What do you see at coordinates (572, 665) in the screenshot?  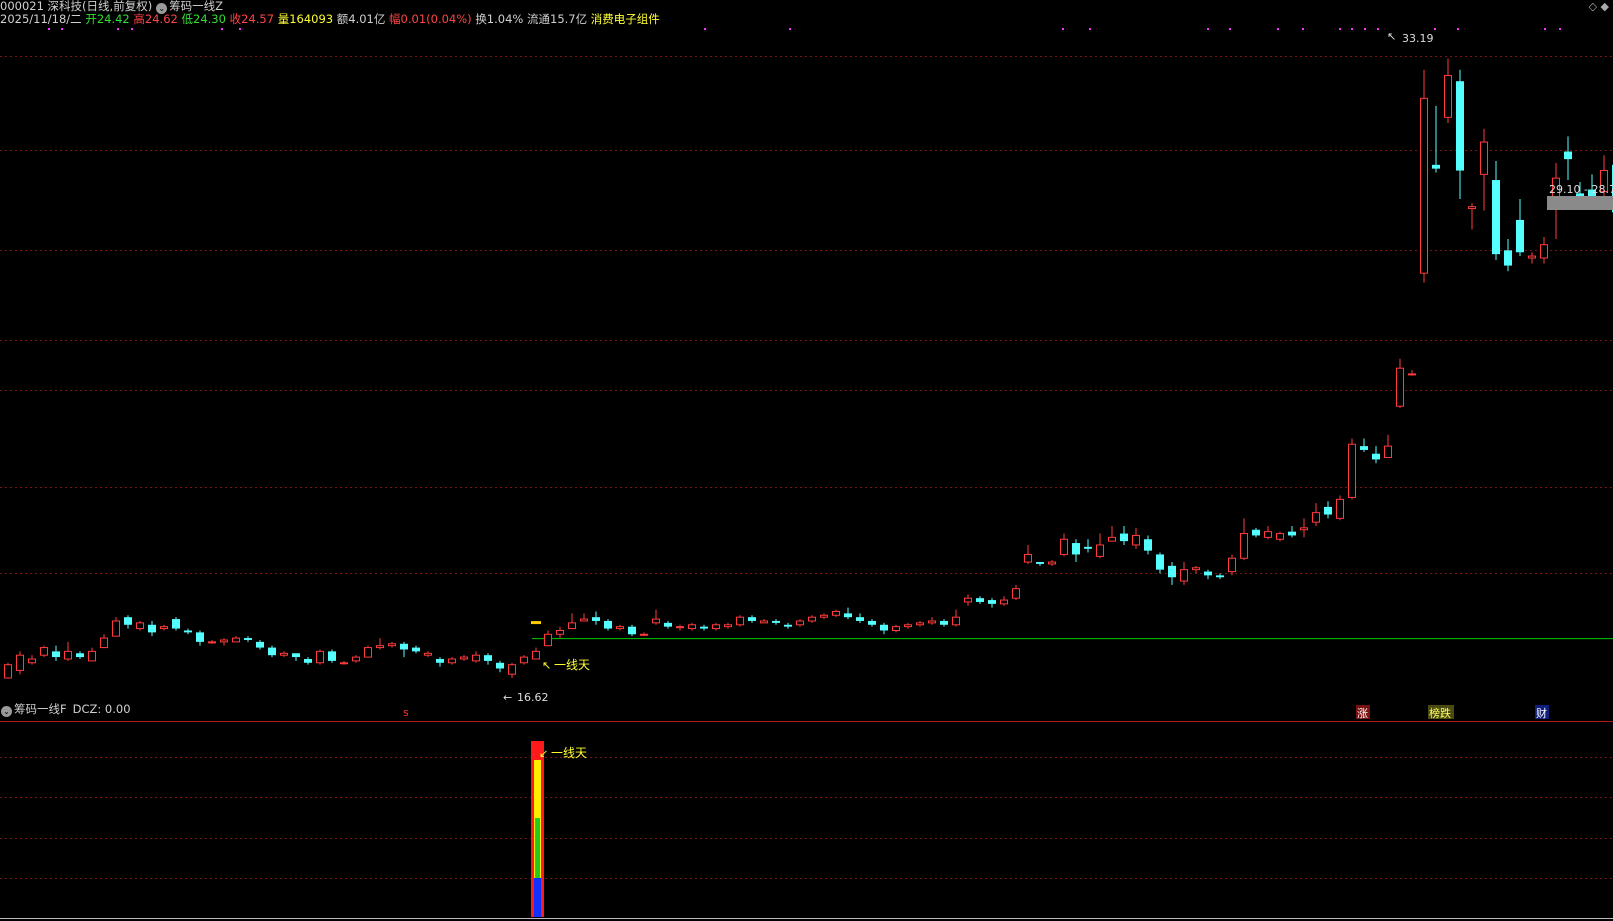 I see `signal-label-main: 一线天` at bounding box center [572, 665].